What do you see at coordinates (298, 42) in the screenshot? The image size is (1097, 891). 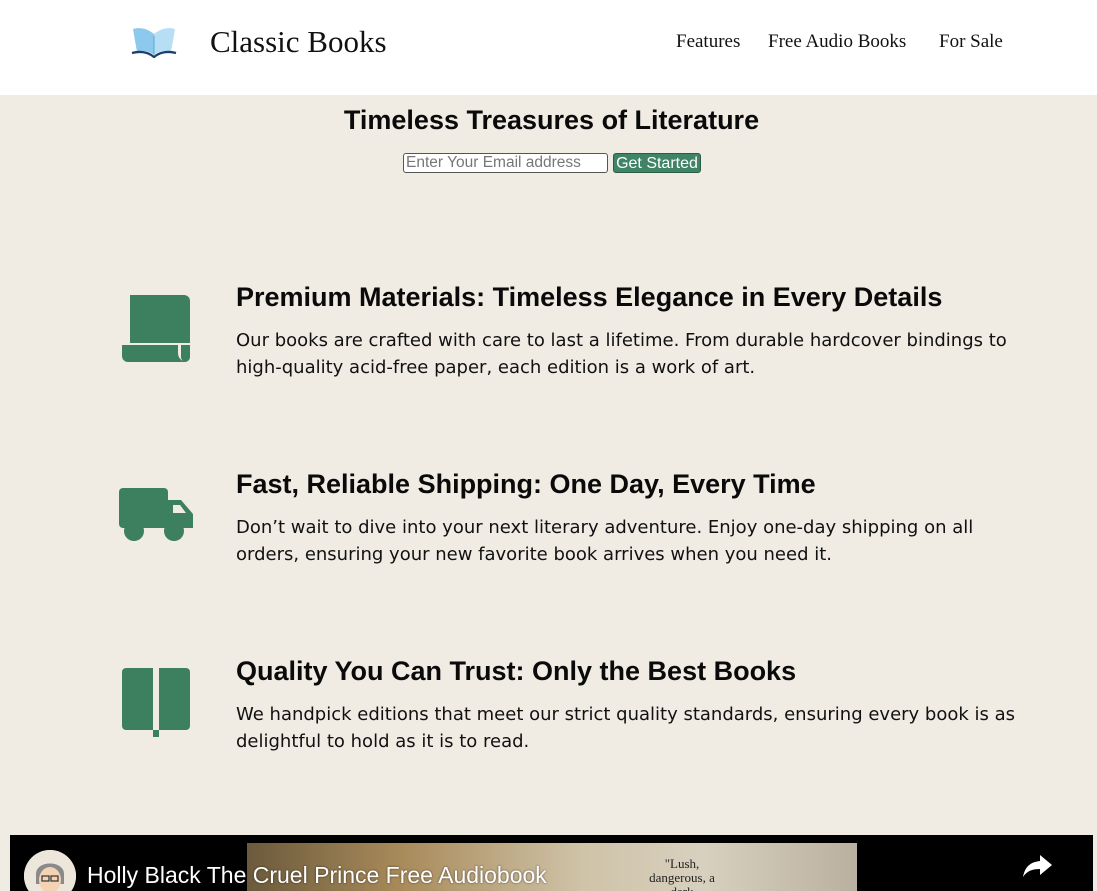 I see `brand-name: Classic Books` at bounding box center [298, 42].